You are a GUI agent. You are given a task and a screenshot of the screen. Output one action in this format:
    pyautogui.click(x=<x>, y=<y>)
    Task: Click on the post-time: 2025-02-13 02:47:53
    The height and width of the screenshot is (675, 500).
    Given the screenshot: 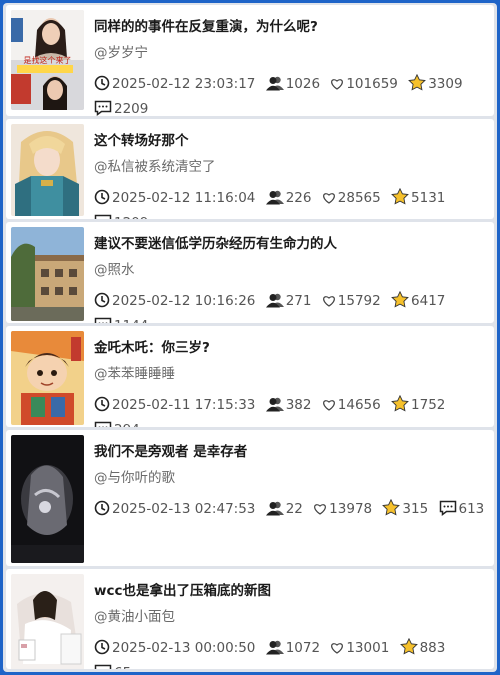 What is the action you would take?
    pyautogui.click(x=174, y=510)
    